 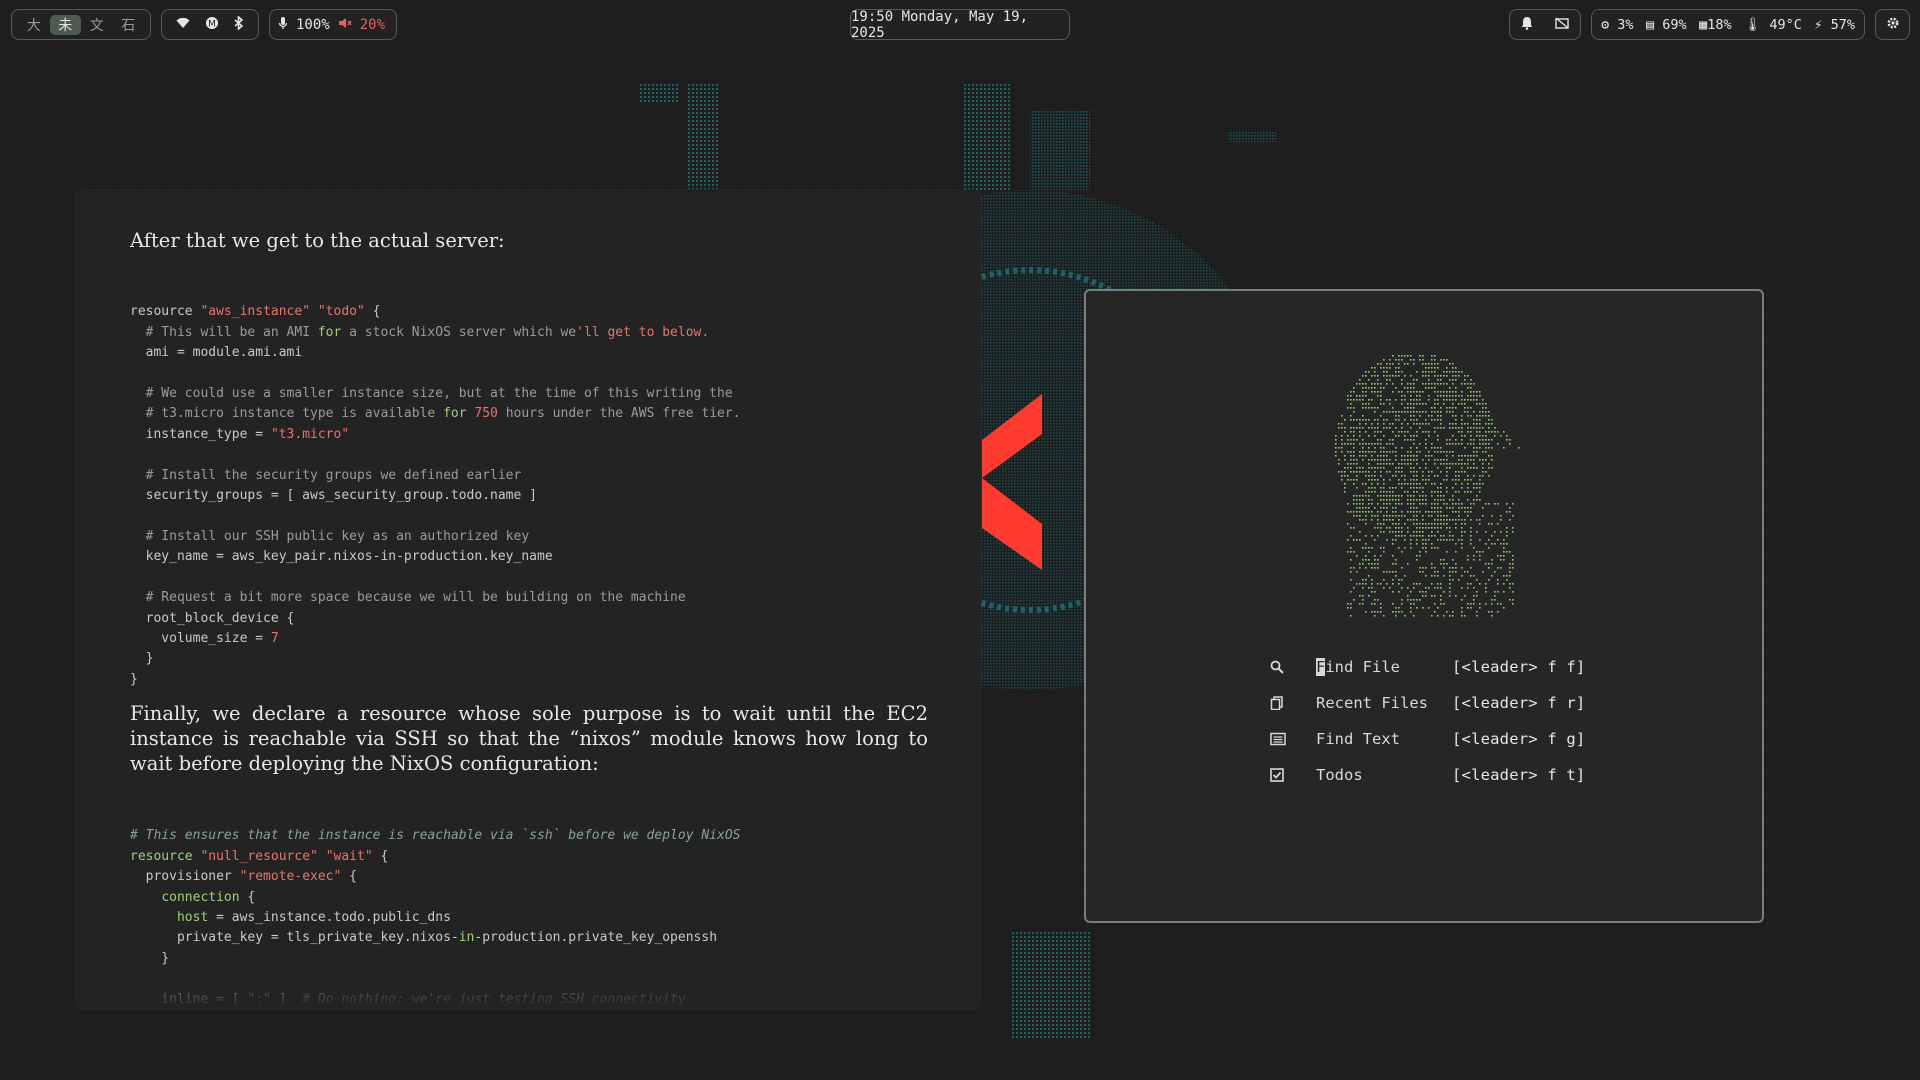 What do you see at coordinates (283, 25) in the screenshot?
I see `microphone-icon` at bounding box center [283, 25].